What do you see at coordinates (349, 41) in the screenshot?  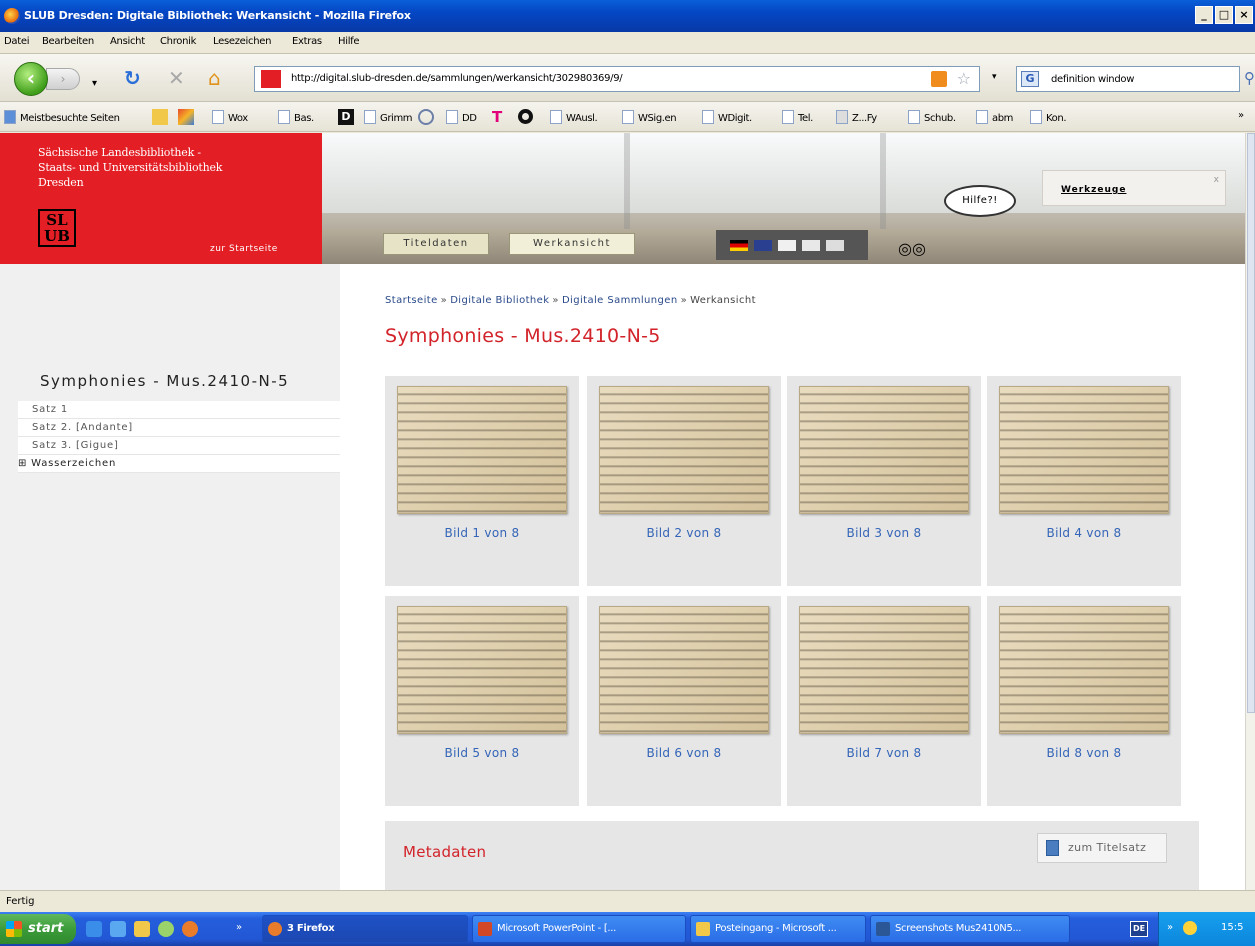 I see `menu-hilfe: Hilfe` at bounding box center [349, 41].